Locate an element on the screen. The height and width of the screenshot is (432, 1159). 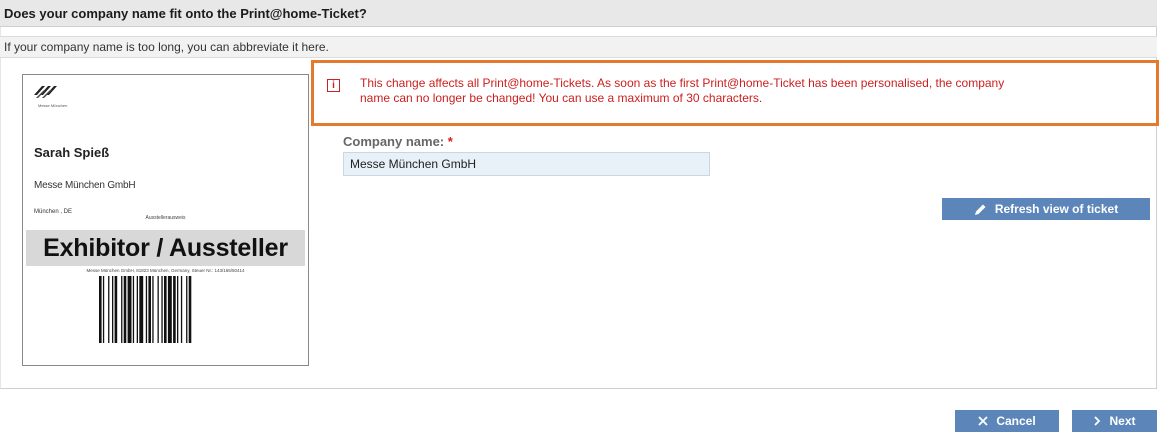
pencil-icon is located at coordinates (980, 209).